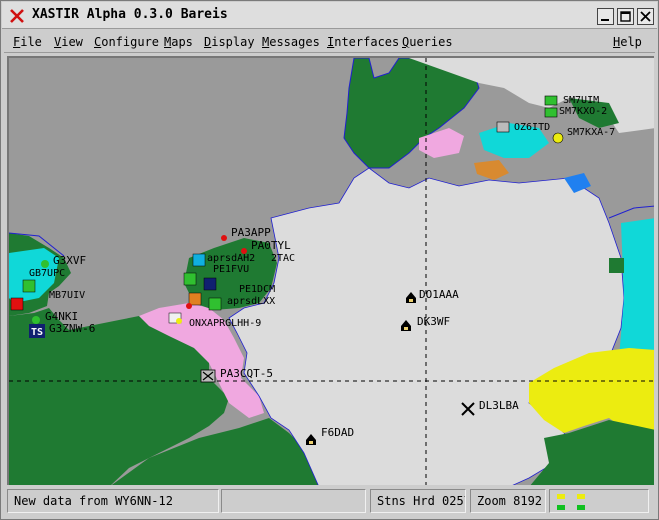 The width and height of the screenshot is (659, 520). What do you see at coordinates (503, 127) in the screenshot?
I see `digipeater-icon` at bounding box center [503, 127].